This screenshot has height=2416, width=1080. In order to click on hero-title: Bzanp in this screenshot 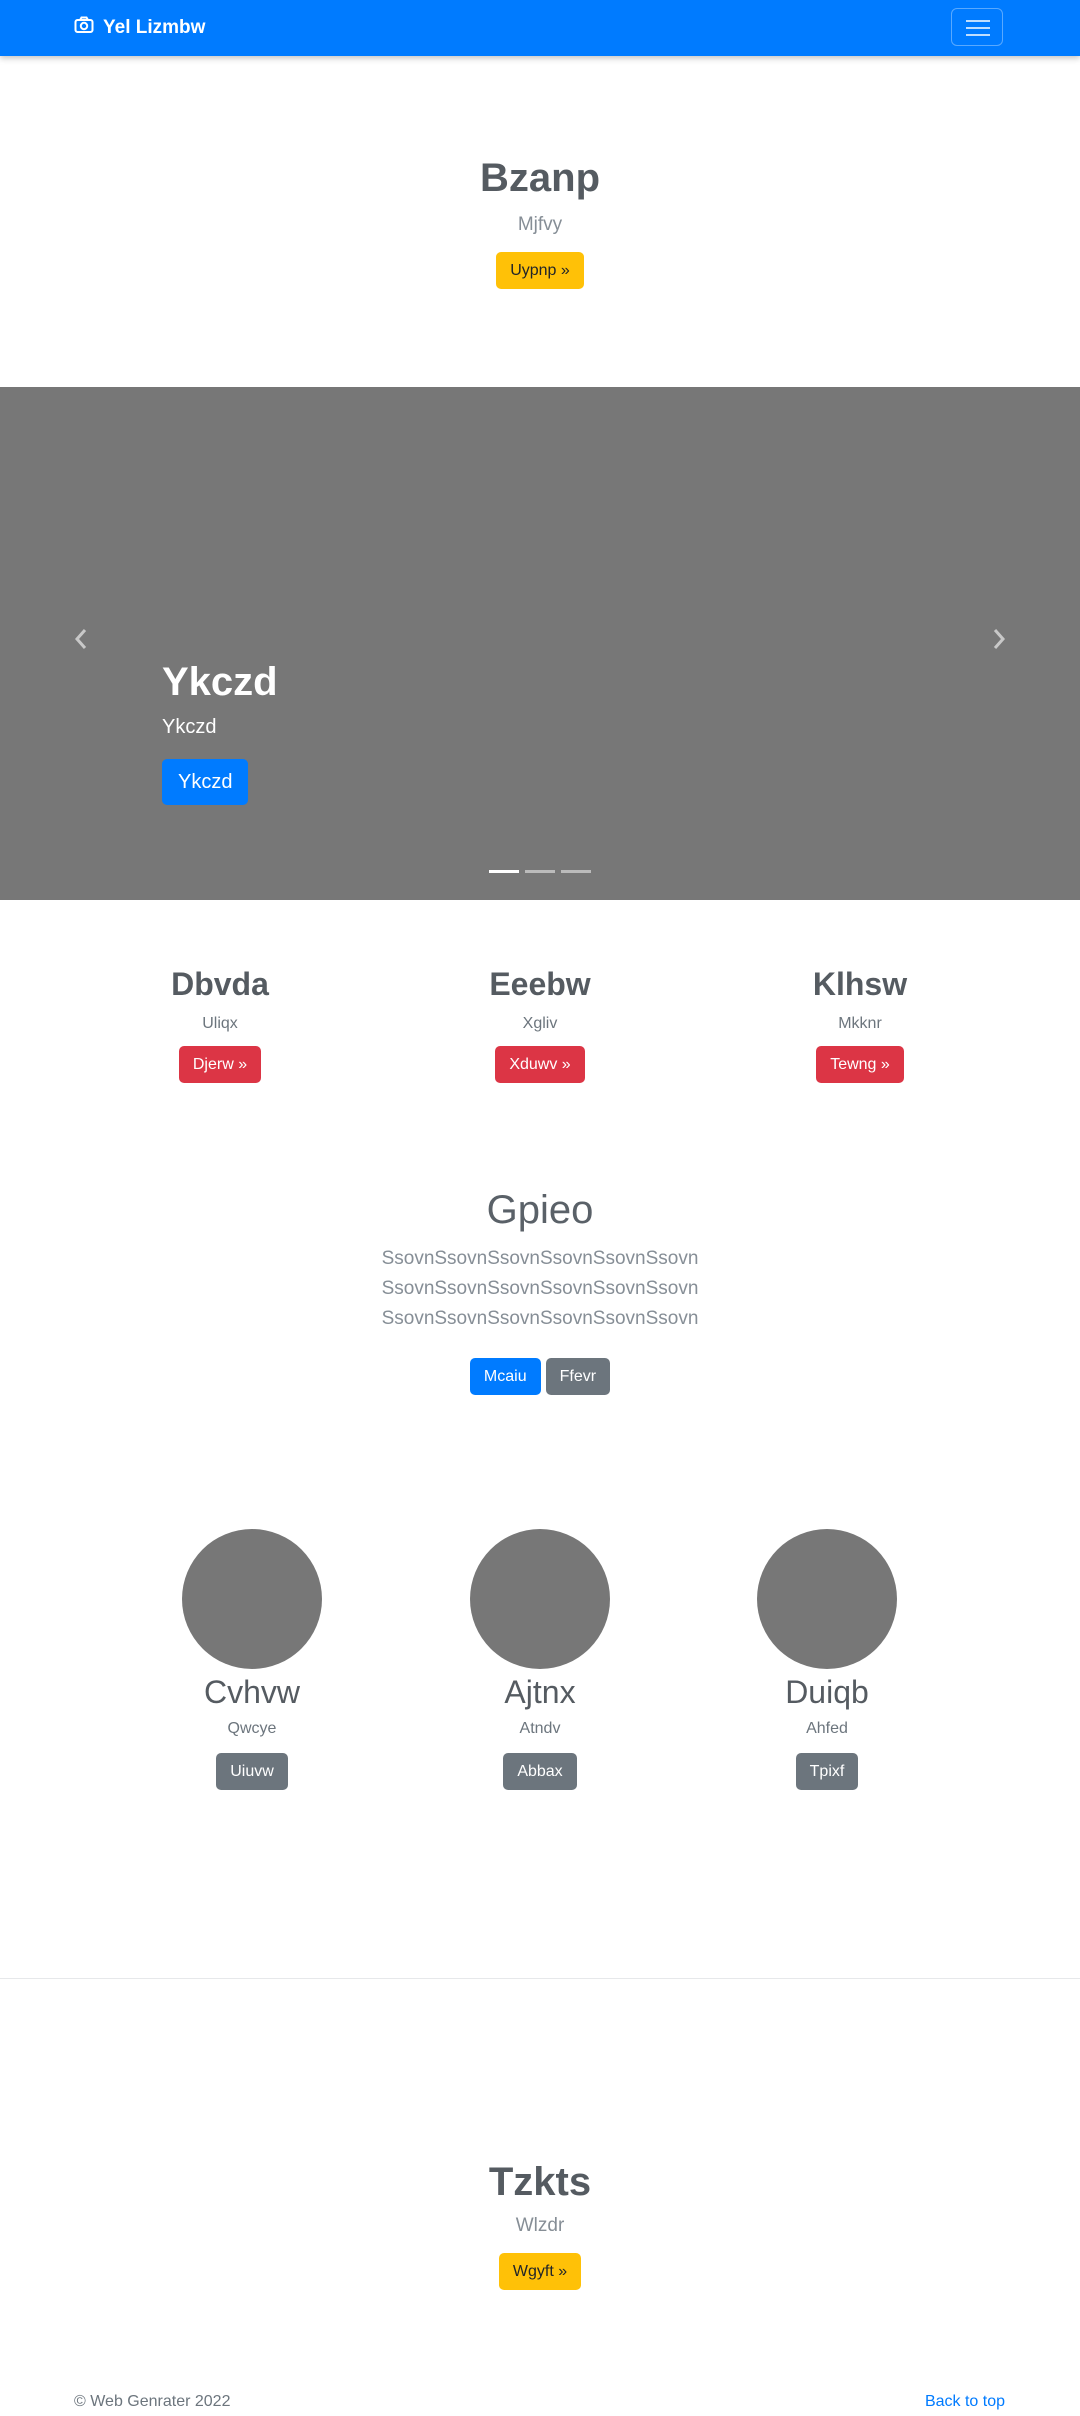, I will do `click(540, 178)`.